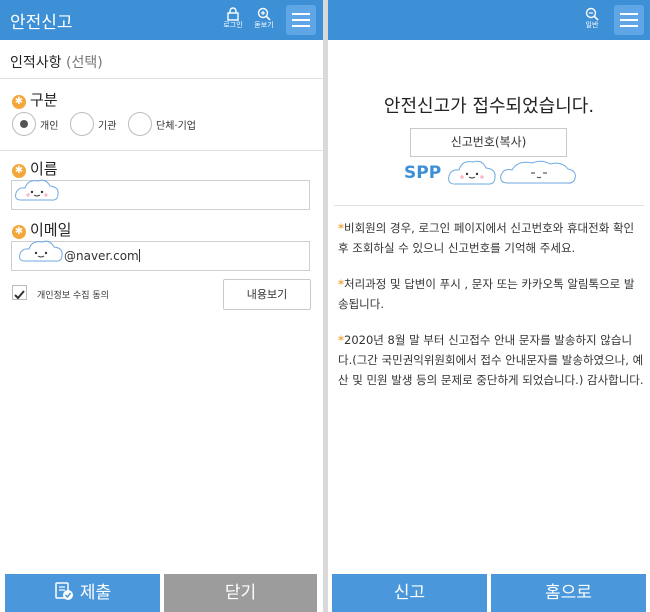 Image resolution: width=650 pixels, height=612 pixels. I want to click on section-title-text: 인적사항, so click(36, 63).